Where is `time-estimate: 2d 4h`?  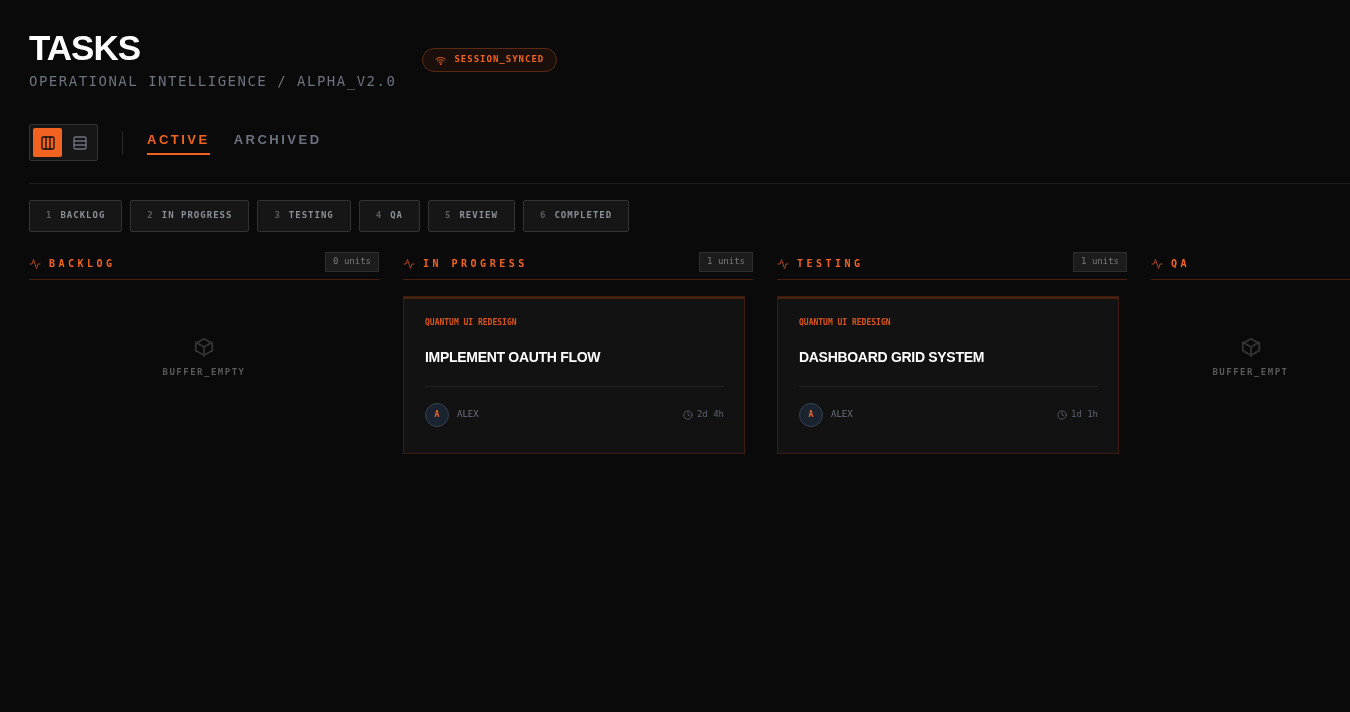 time-estimate: 2d 4h is located at coordinates (710, 415).